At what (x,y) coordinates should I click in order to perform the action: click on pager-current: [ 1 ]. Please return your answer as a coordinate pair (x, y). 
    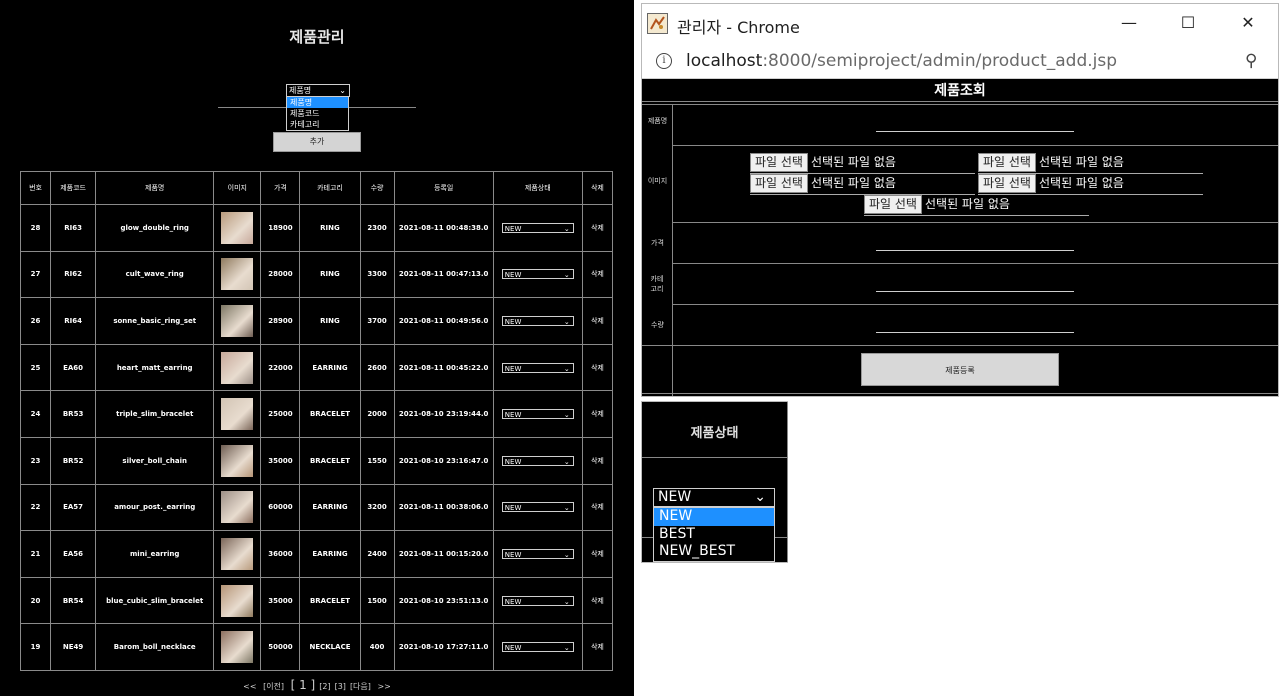
    Looking at the image, I should click on (303, 685).